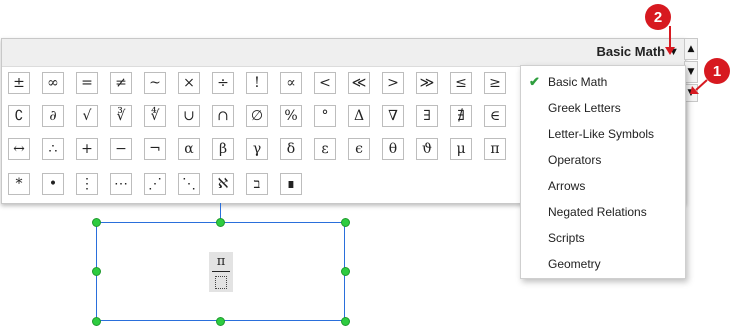  What do you see at coordinates (717, 71) in the screenshot?
I see `callout-badge-1: 1` at bounding box center [717, 71].